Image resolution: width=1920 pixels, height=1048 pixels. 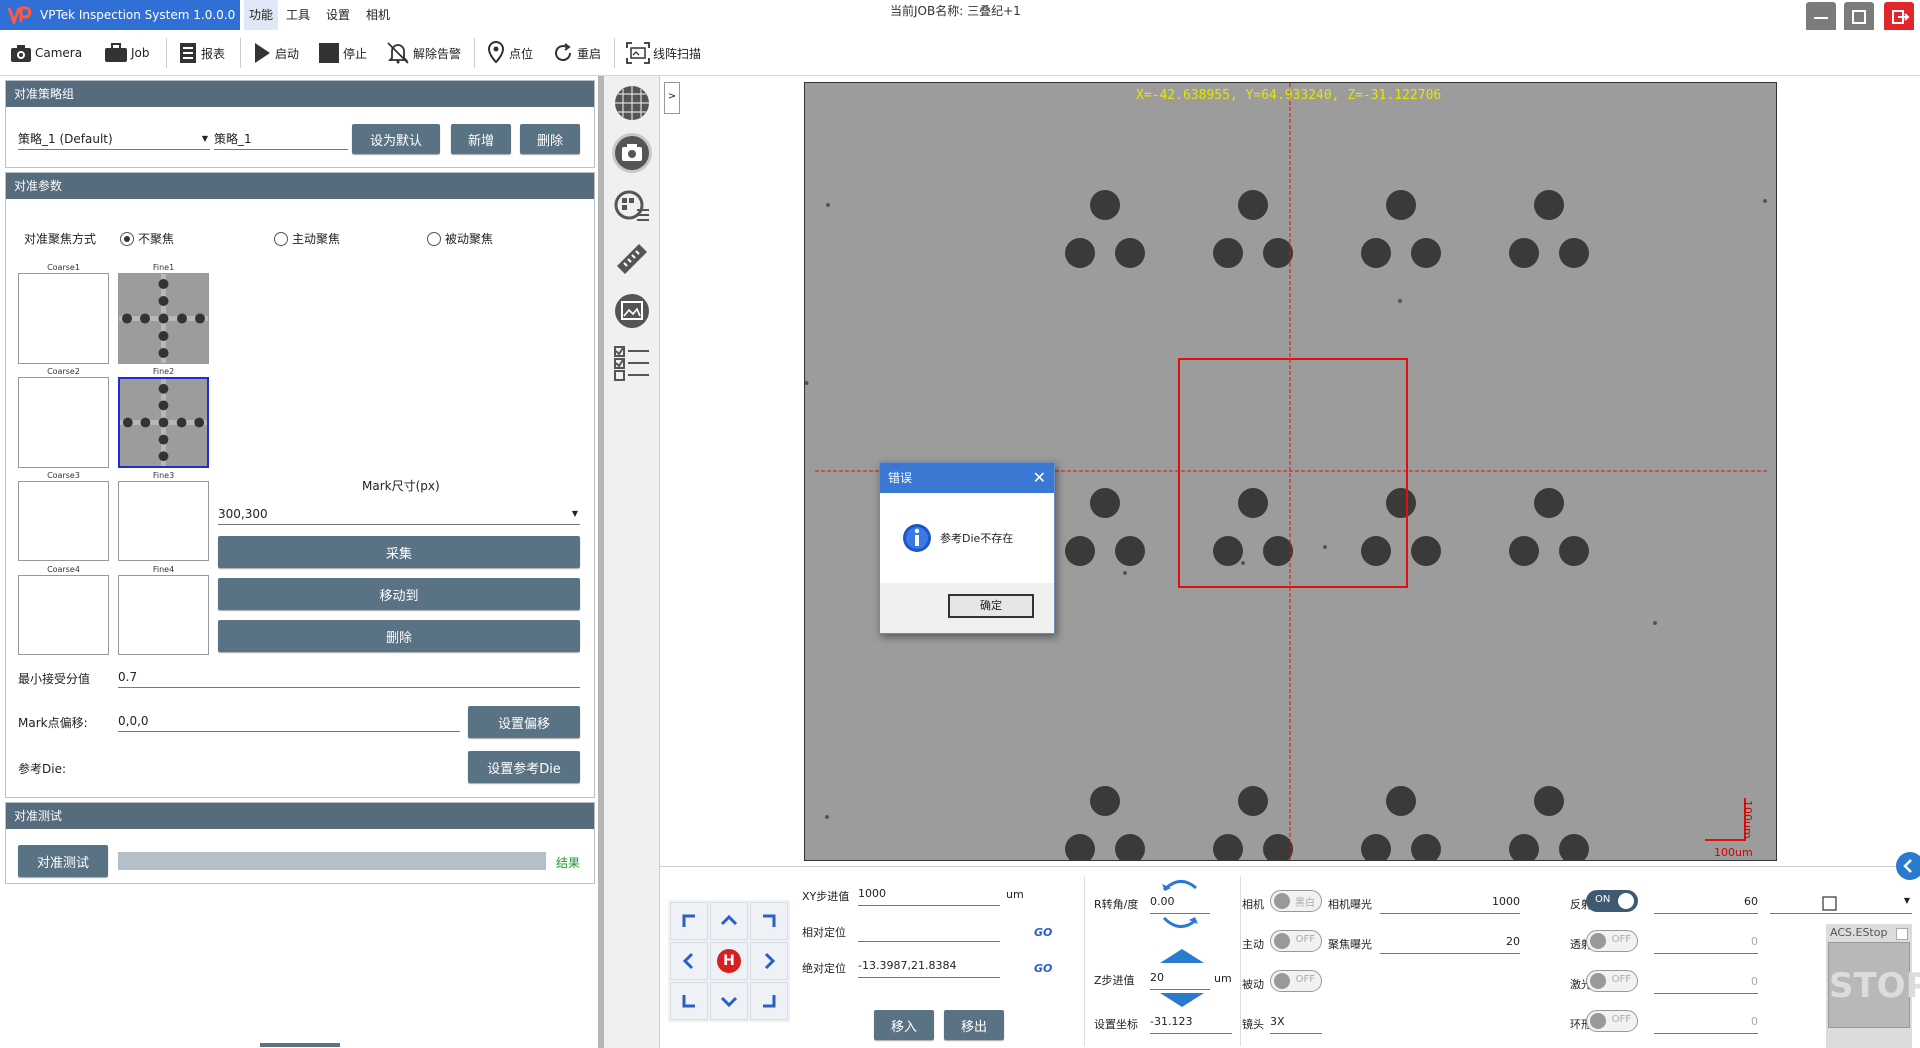 What do you see at coordinates (378, 15) in the screenshot?
I see `menu-camera: 相机` at bounding box center [378, 15].